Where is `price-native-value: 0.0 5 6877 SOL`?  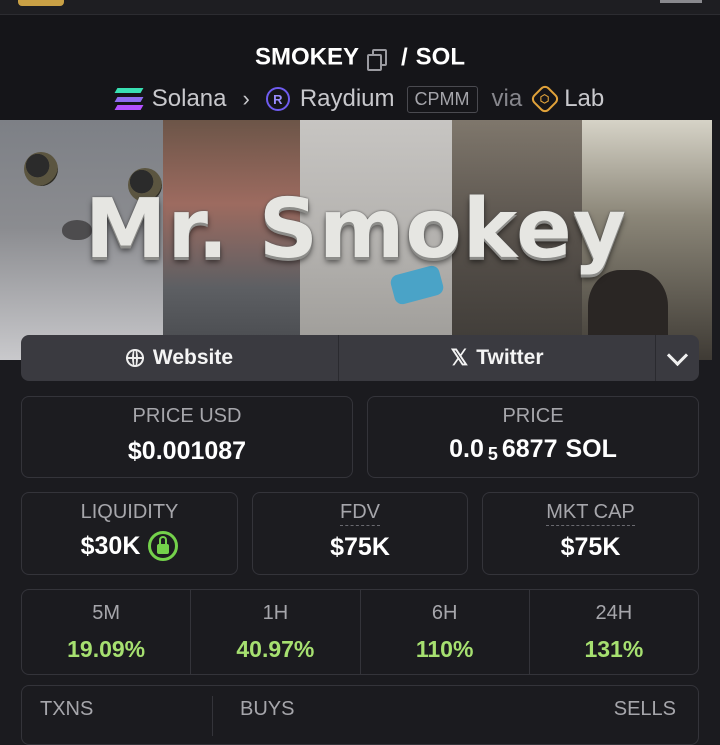 price-native-value: 0.0 5 6877 SOL is located at coordinates (533, 449).